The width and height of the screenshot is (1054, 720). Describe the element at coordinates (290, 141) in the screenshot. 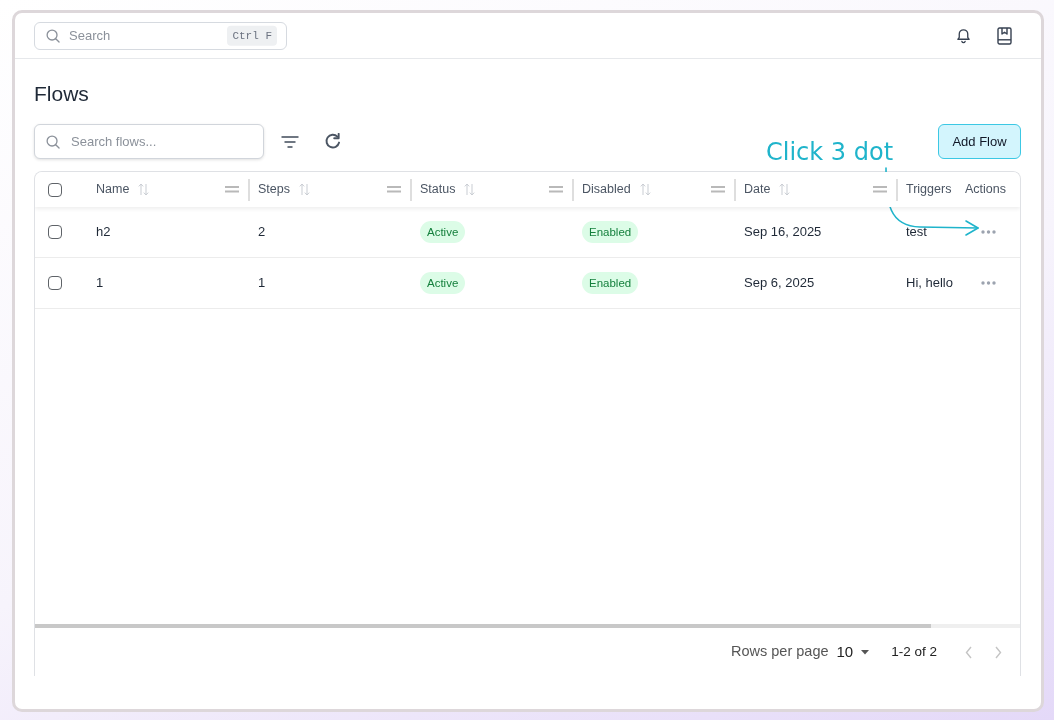

I see `filter-icon` at that location.